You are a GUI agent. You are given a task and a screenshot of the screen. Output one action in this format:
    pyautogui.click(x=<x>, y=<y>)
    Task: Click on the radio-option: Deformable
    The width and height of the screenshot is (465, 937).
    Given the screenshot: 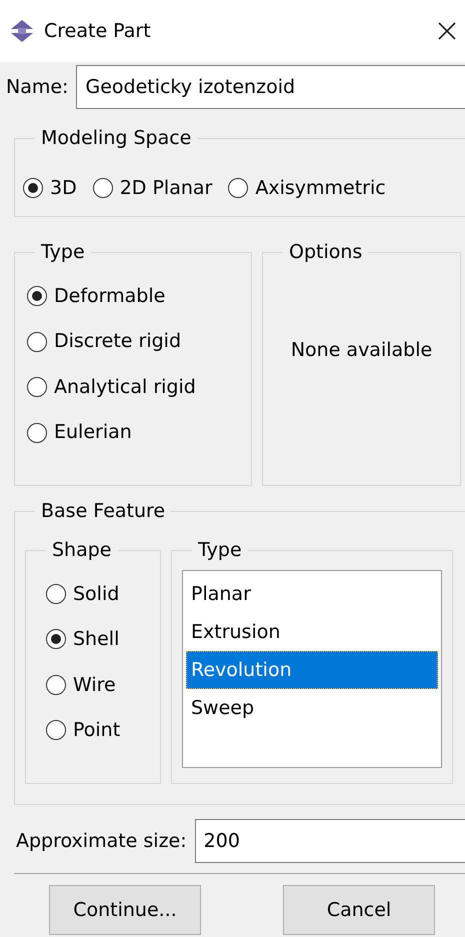 What is the action you would take?
    pyautogui.click(x=134, y=296)
    